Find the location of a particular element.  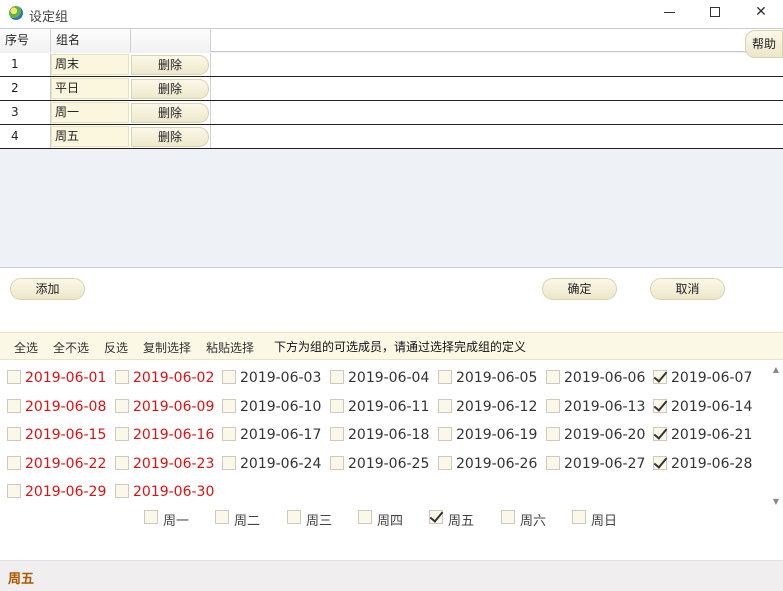

date-option: 2019-06-23 is located at coordinates (167, 465).